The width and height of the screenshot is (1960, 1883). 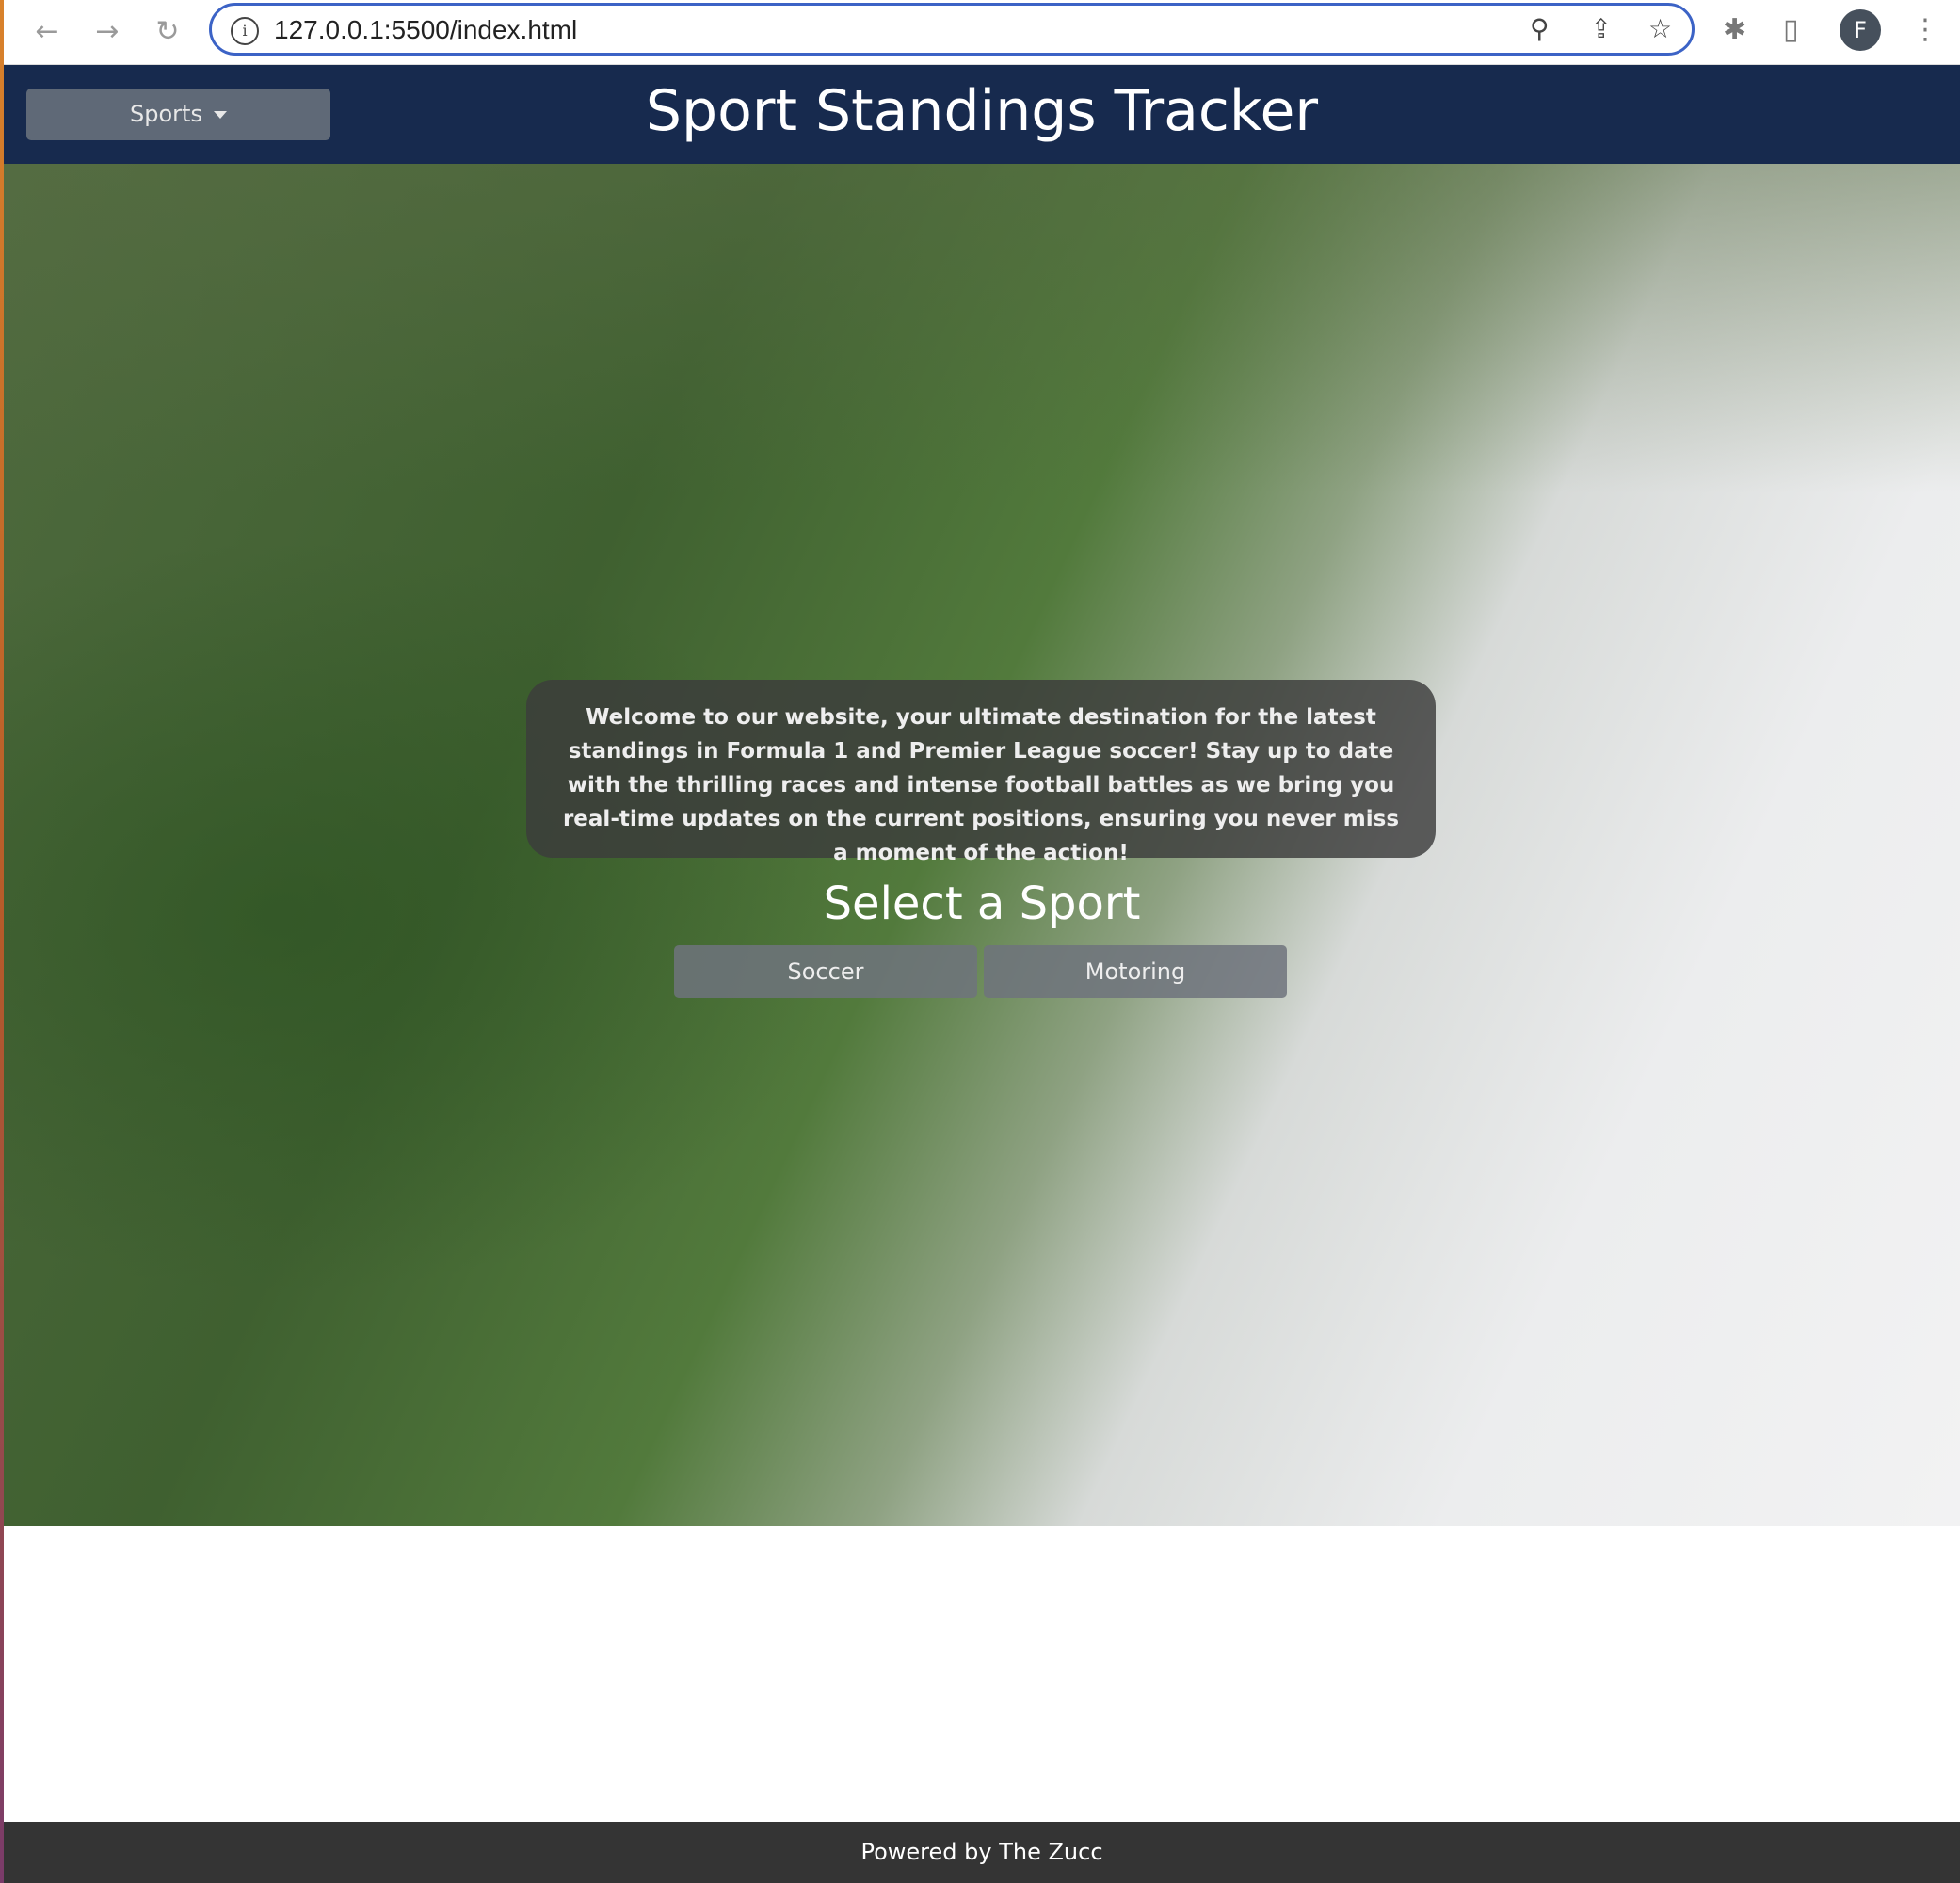 What do you see at coordinates (1540, 28) in the screenshot?
I see `zoom-icon: ⚲` at bounding box center [1540, 28].